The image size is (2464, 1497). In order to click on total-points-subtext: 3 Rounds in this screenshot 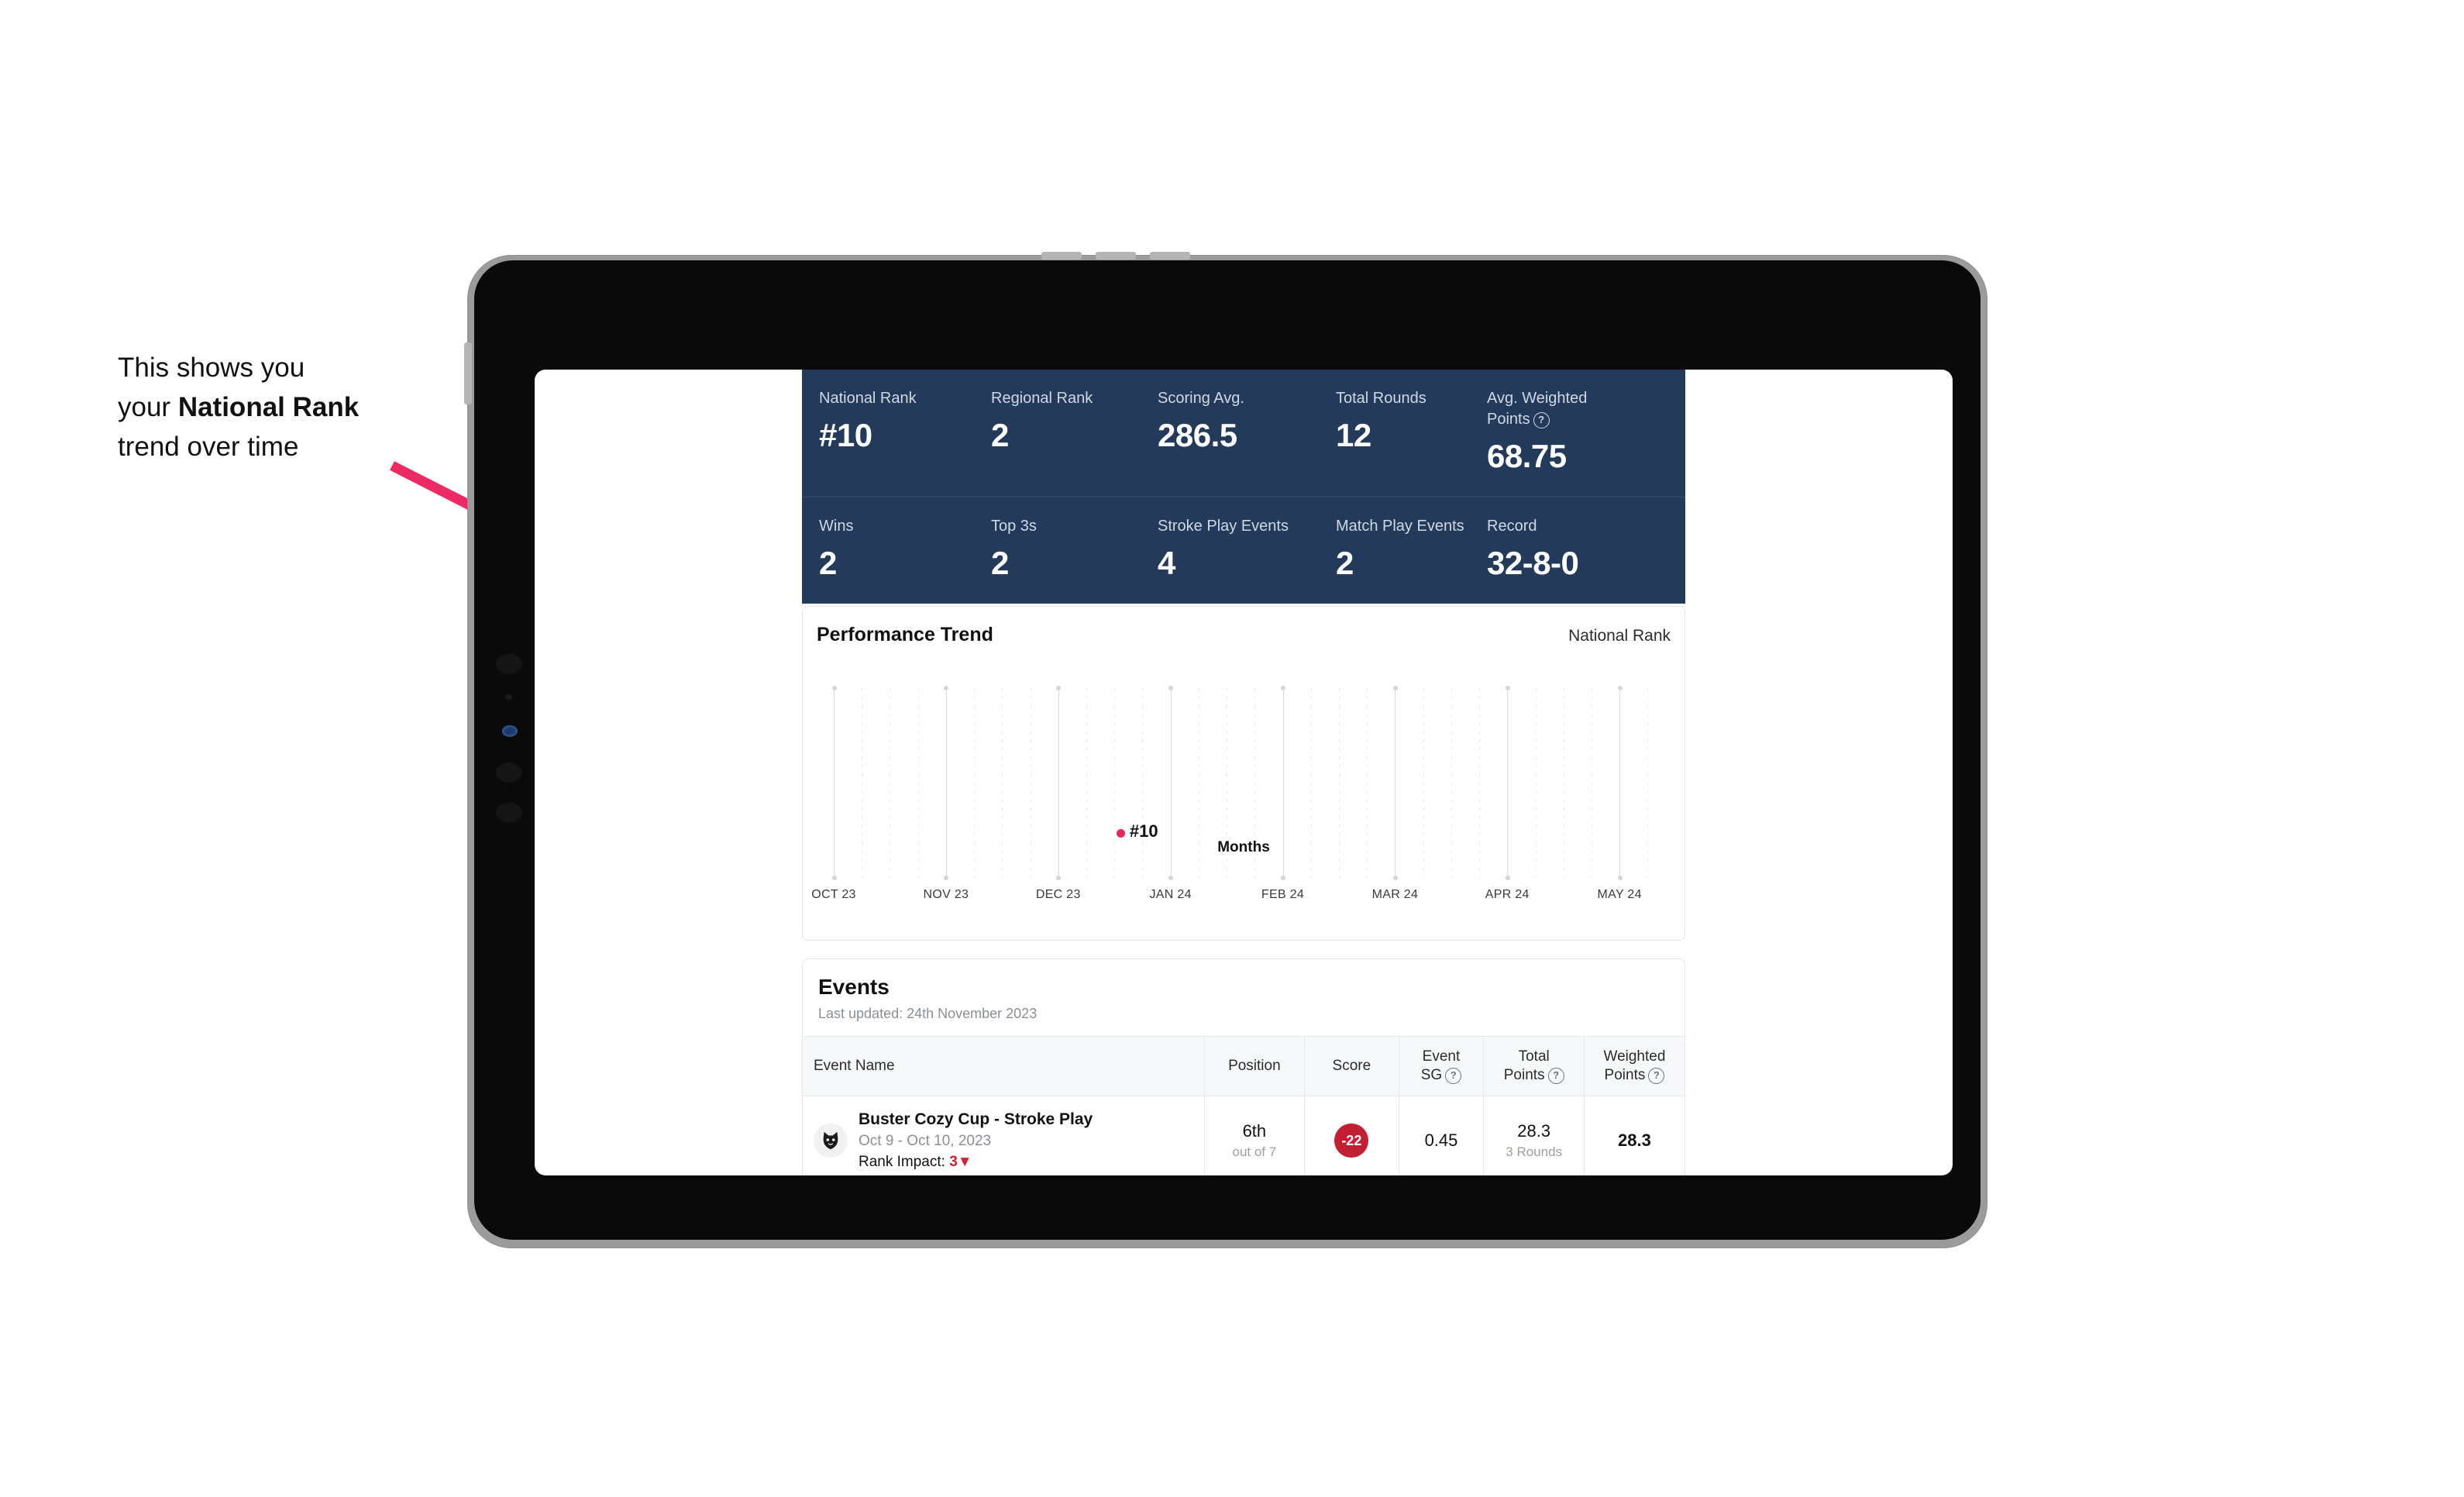, I will do `click(1534, 1152)`.